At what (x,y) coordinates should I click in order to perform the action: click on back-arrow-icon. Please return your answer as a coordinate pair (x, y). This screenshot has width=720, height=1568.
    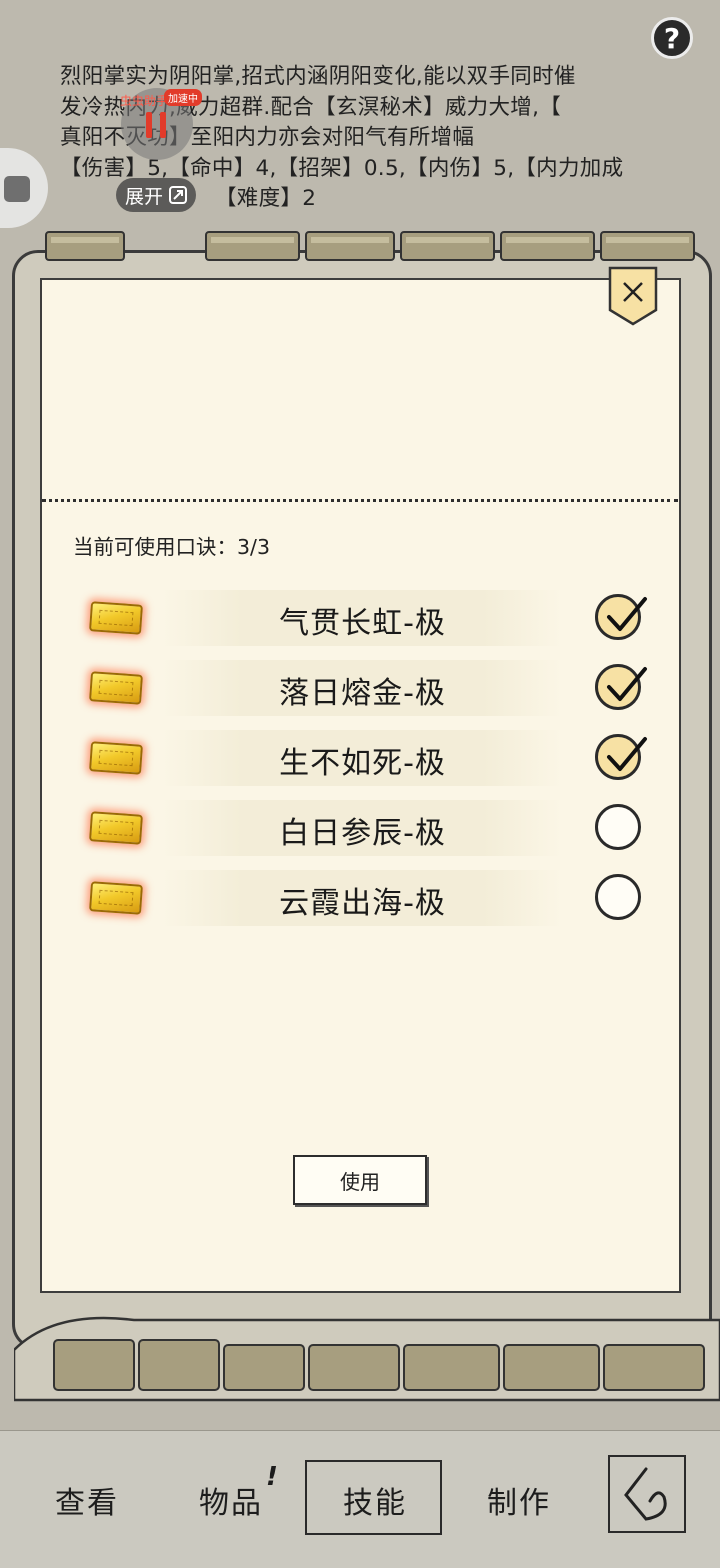
    Looking at the image, I should click on (645, 1494).